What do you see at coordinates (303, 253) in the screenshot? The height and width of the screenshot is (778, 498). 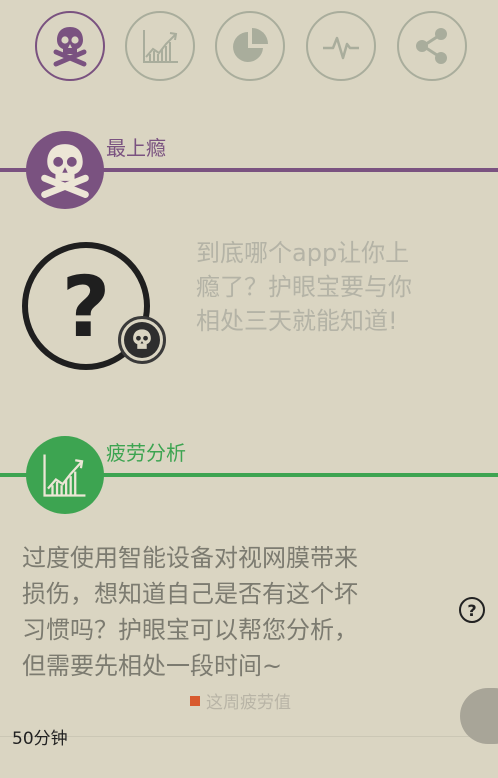 I see `addiction-line-1: 到底哪个app让你上` at bounding box center [303, 253].